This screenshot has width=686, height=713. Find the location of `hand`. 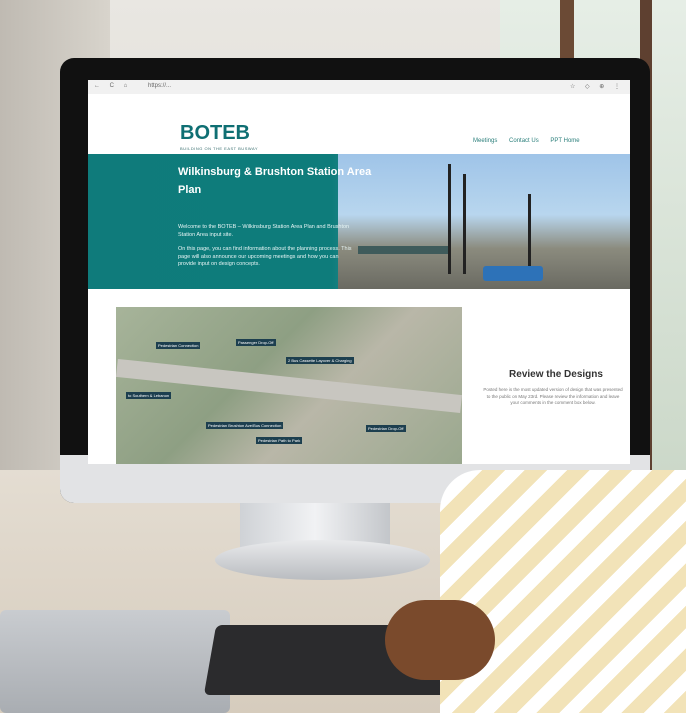

hand is located at coordinates (440, 640).